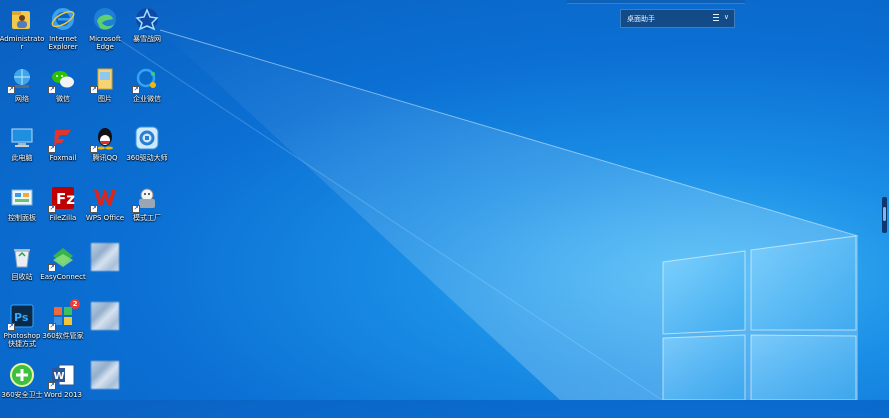 This screenshot has height=418, width=889. Describe the element at coordinates (21, 79) in the screenshot. I see `network-icon: ↗` at that location.